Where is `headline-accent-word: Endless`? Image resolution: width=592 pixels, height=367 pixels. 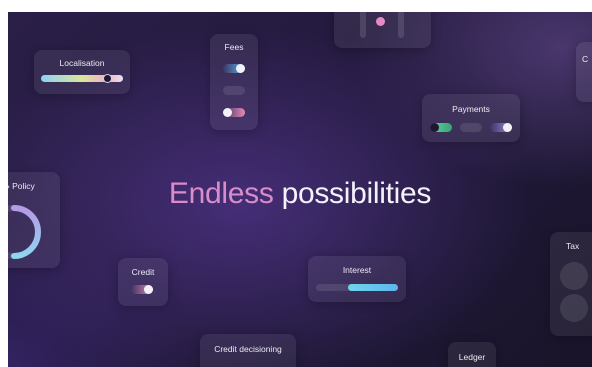
headline-accent-word: Endless is located at coordinates (221, 193).